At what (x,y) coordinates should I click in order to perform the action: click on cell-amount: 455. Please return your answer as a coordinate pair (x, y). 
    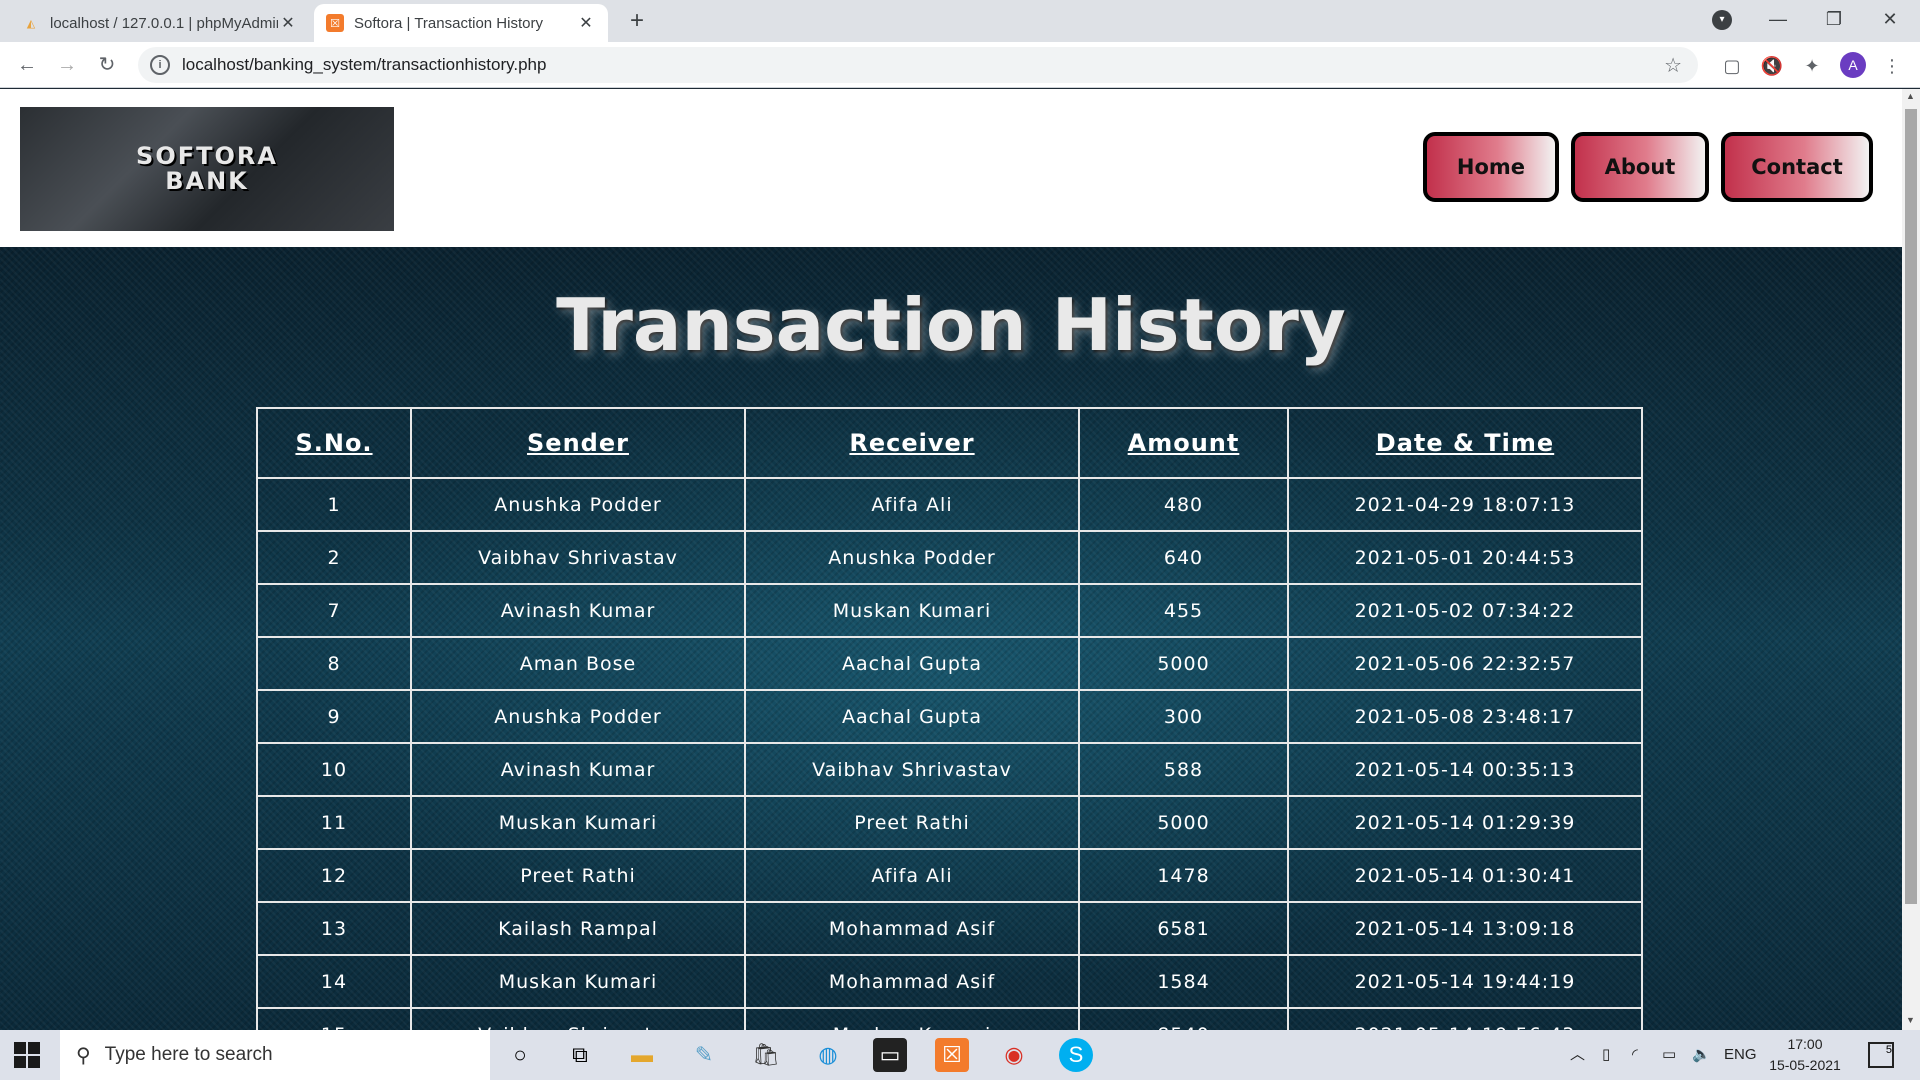
    Looking at the image, I should click on (1183, 610).